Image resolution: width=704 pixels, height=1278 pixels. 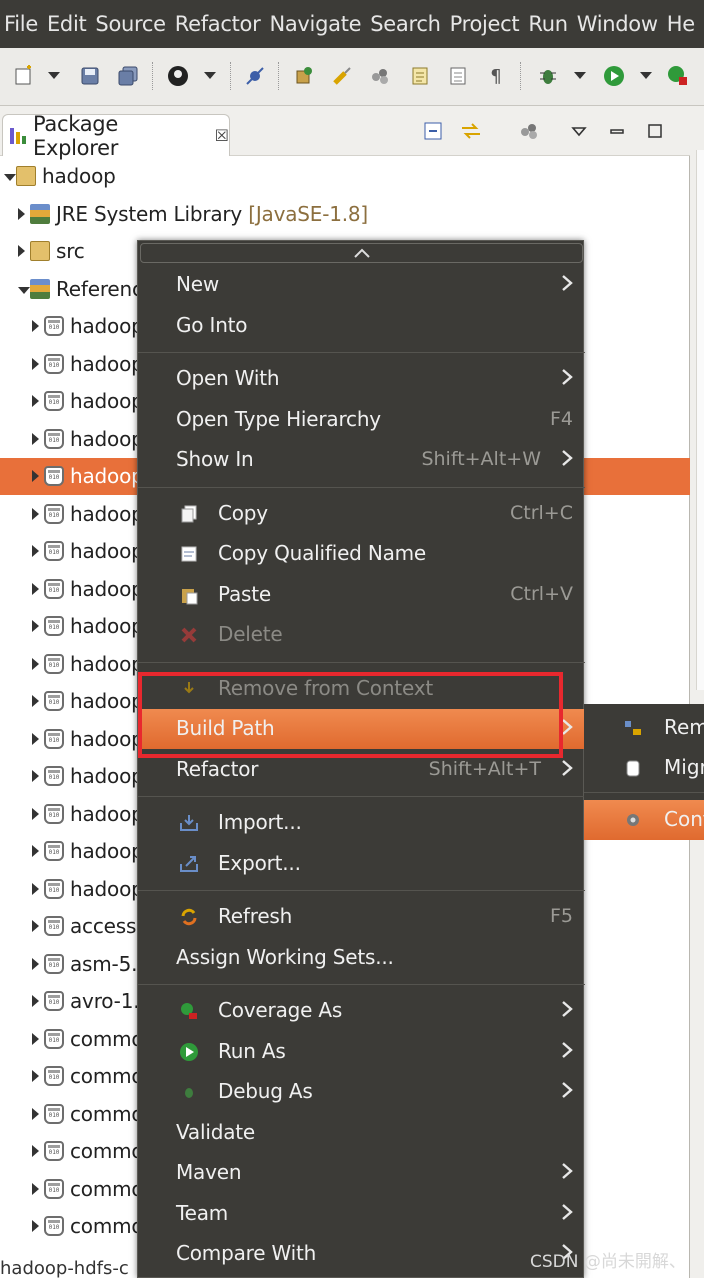 What do you see at coordinates (529, 131) in the screenshot?
I see `view-filters-icon` at bounding box center [529, 131].